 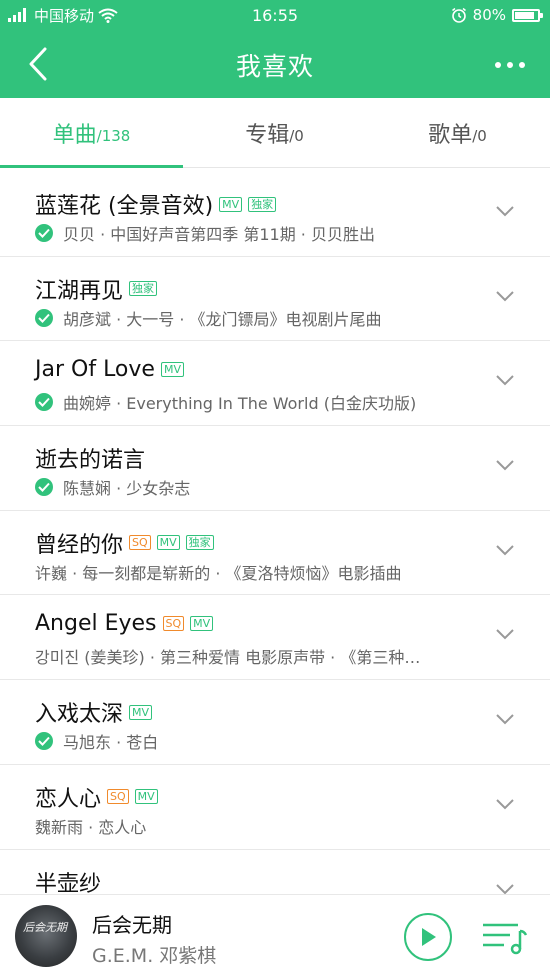 I want to click on song-row: 半壶纱, so click(x=275, y=872).